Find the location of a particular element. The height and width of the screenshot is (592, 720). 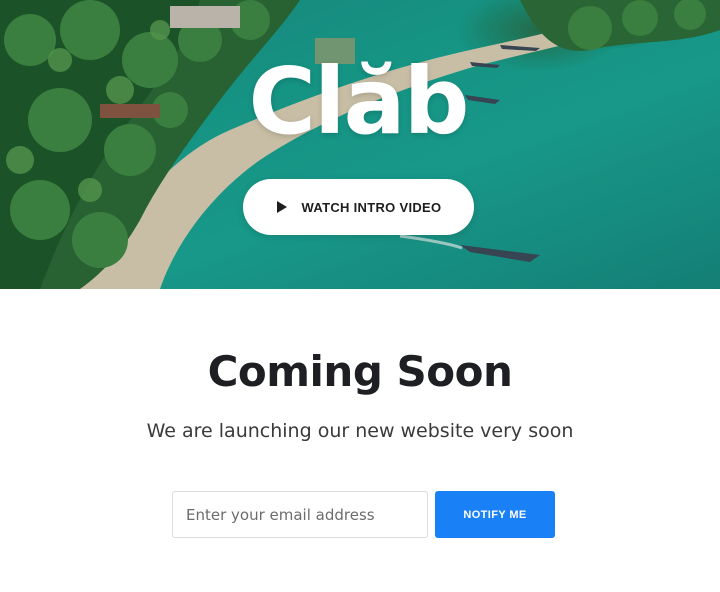

watch-intro-video-button: WATCH INTRO VIDEO is located at coordinates (358, 207).